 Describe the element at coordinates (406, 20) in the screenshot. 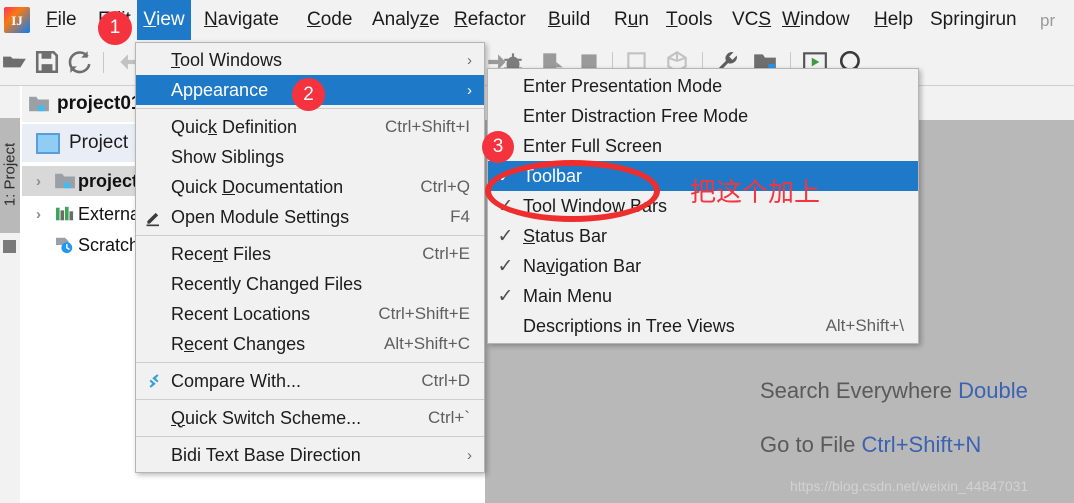

I see `menu-analyze: Analy z e` at that location.